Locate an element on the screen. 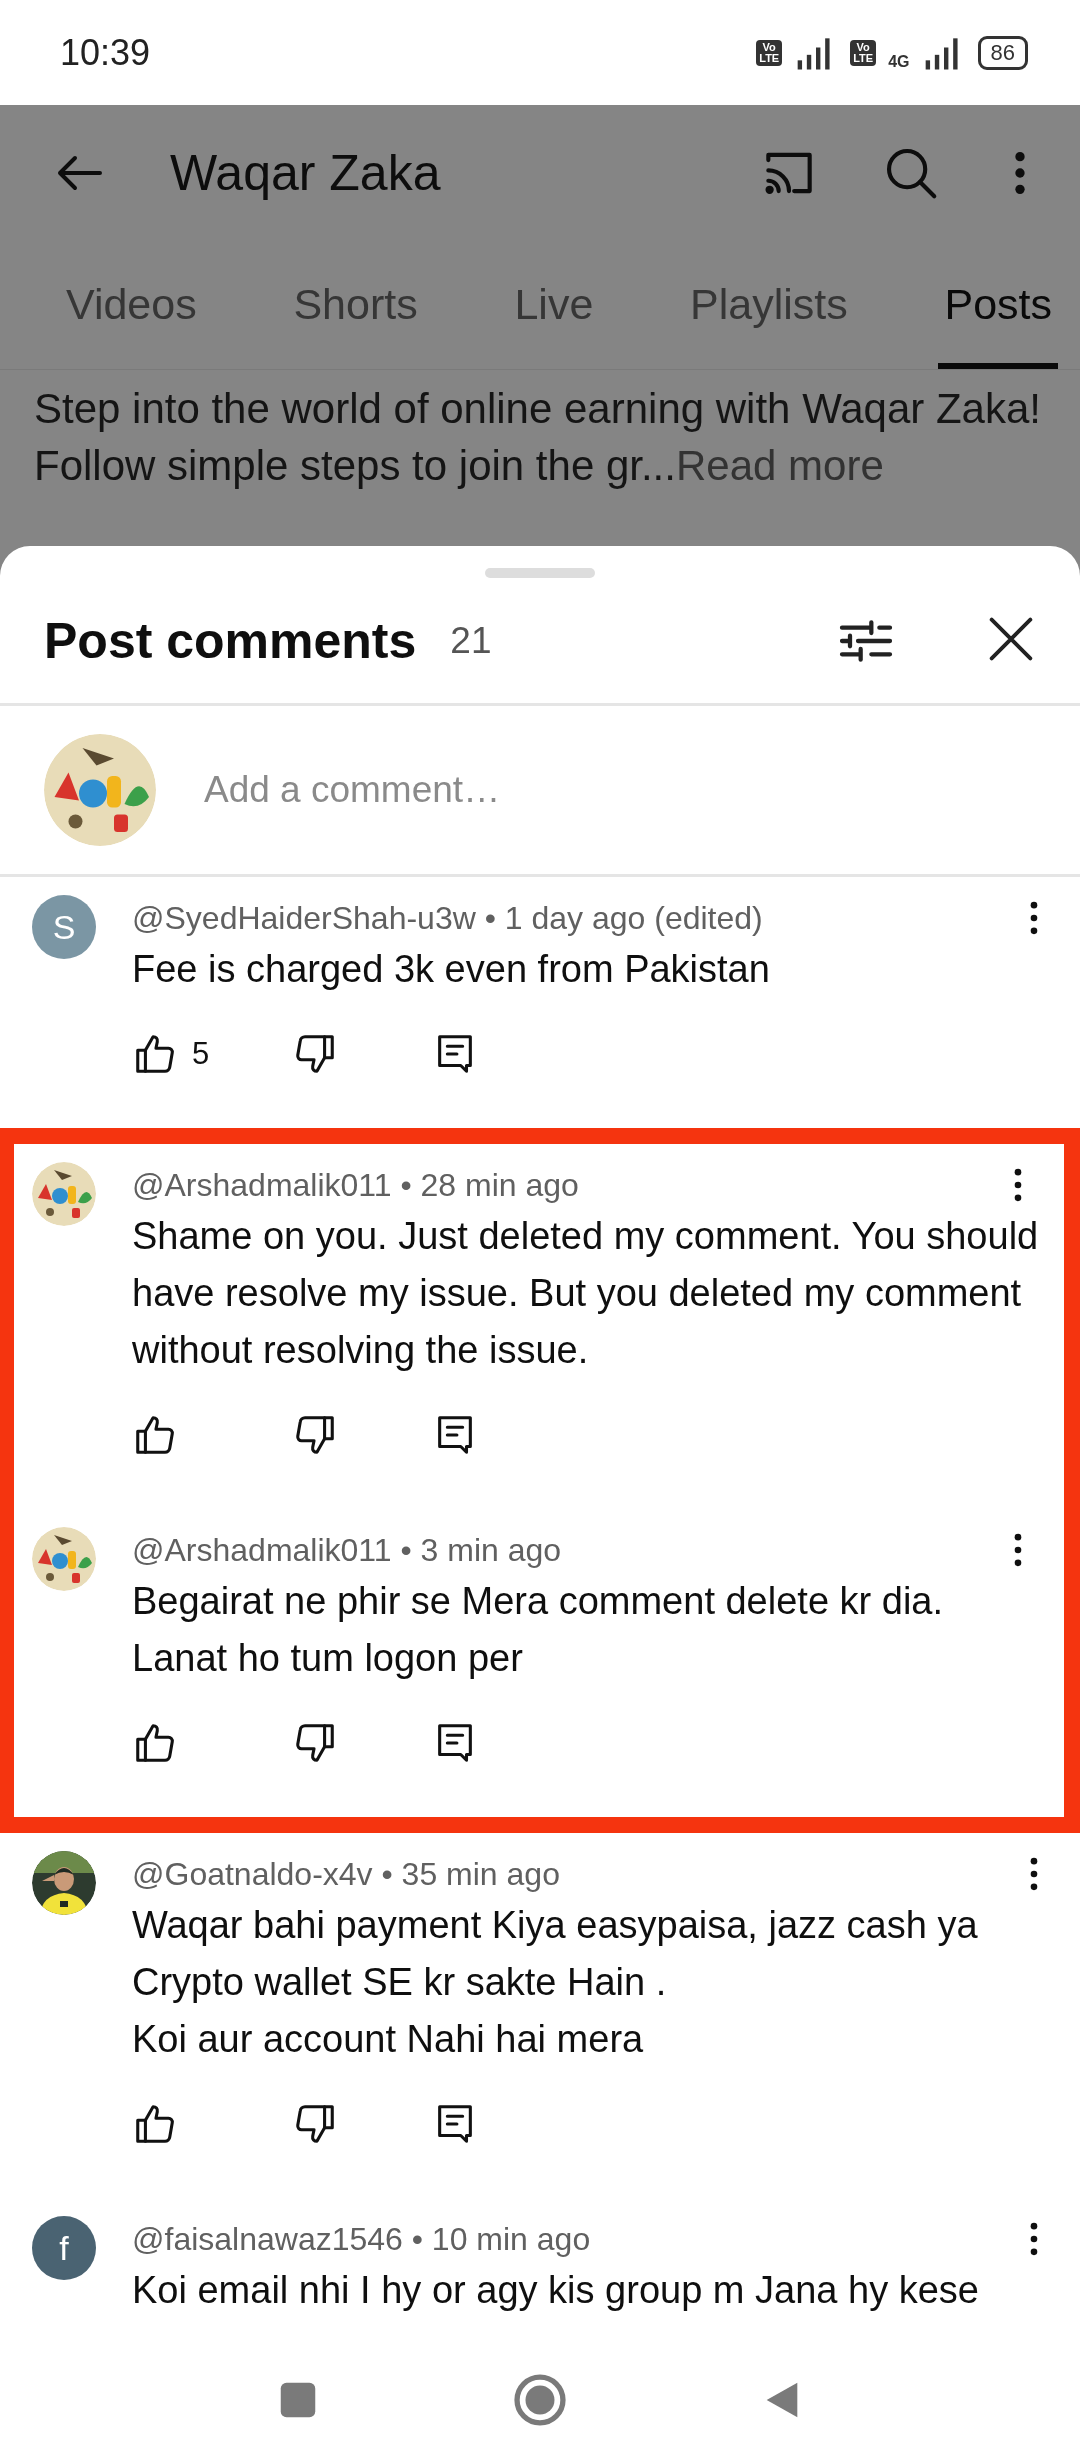 This screenshot has width=1080, height=2460. tab: Posts is located at coordinates (998, 304).